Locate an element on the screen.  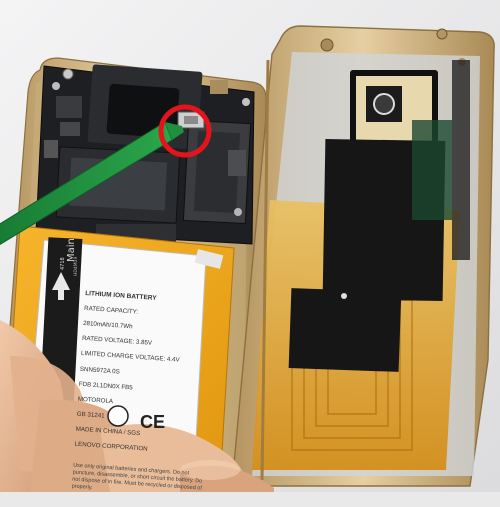
battery-line: 2810mAh/10.7Wh is located at coordinates (107, 325).